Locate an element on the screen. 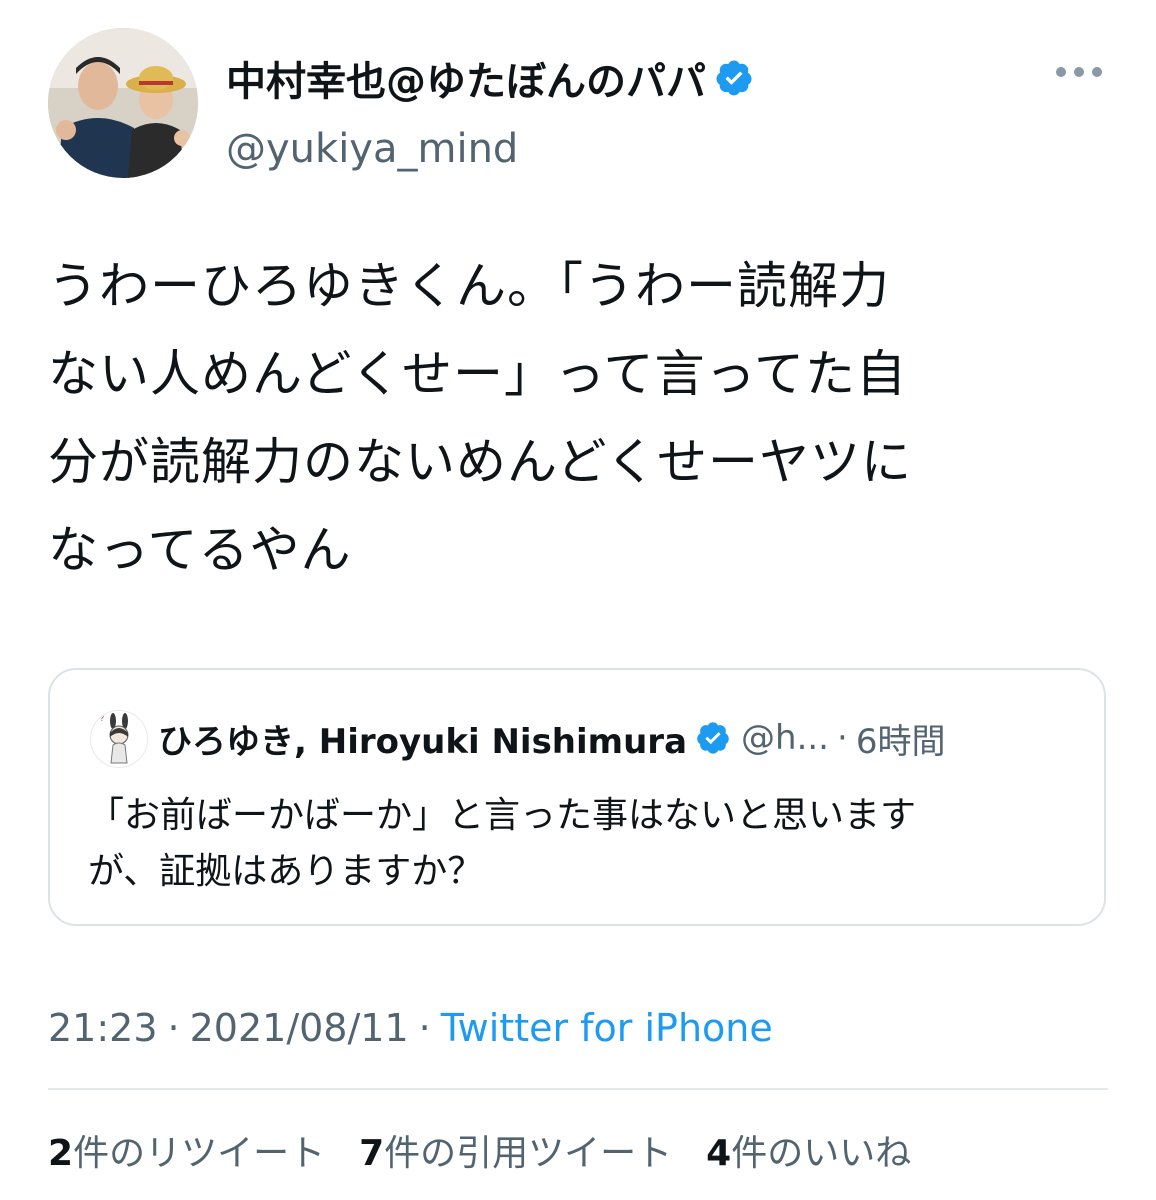 The width and height of the screenshot is (1156, 1200). tweet-source-link: Twitter for iPhone is located at coordinates (607, 1028).